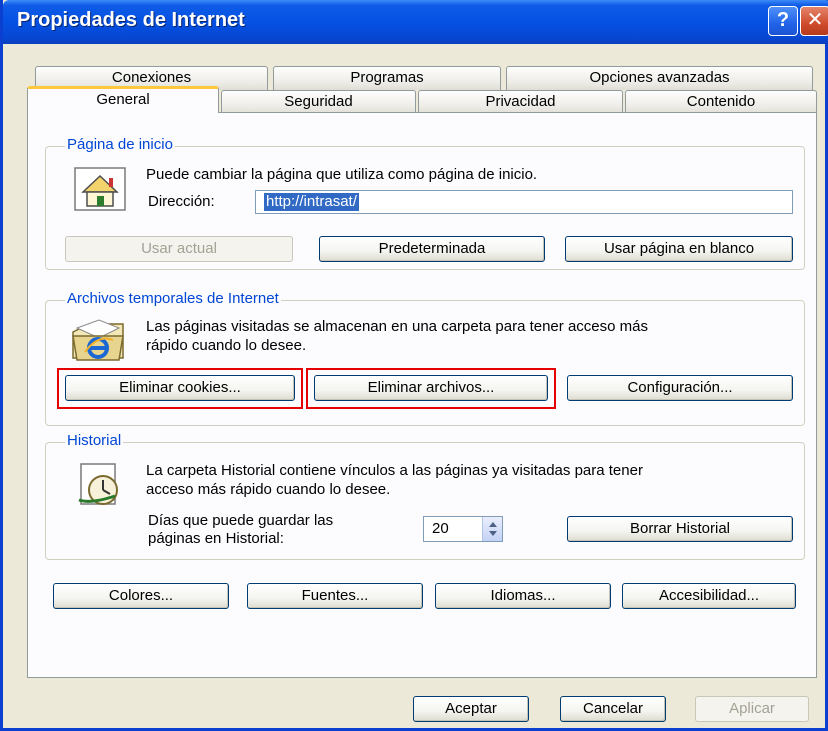 The height and width of the screenshot is (731, 828). What do you see at coordinates (431, 388) in the screenshot?
I see `delete-files-highlight` at bounding box center [431, 388].